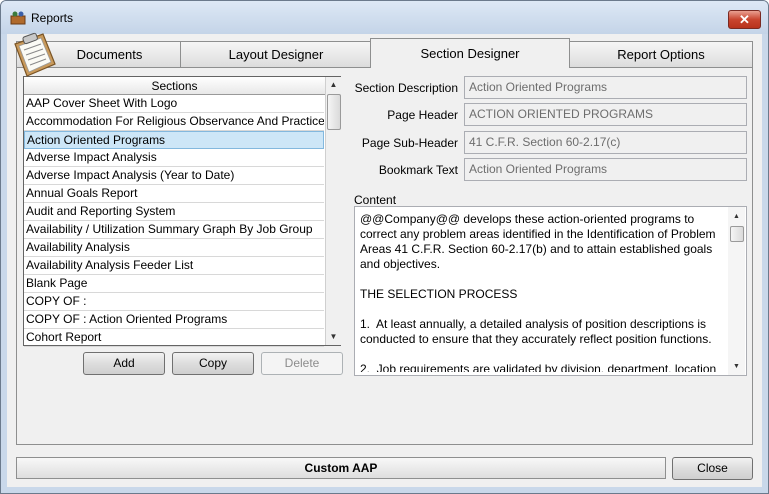 The image size is (769, 494). I want to click on clipboard-icon, so click(35, 54).